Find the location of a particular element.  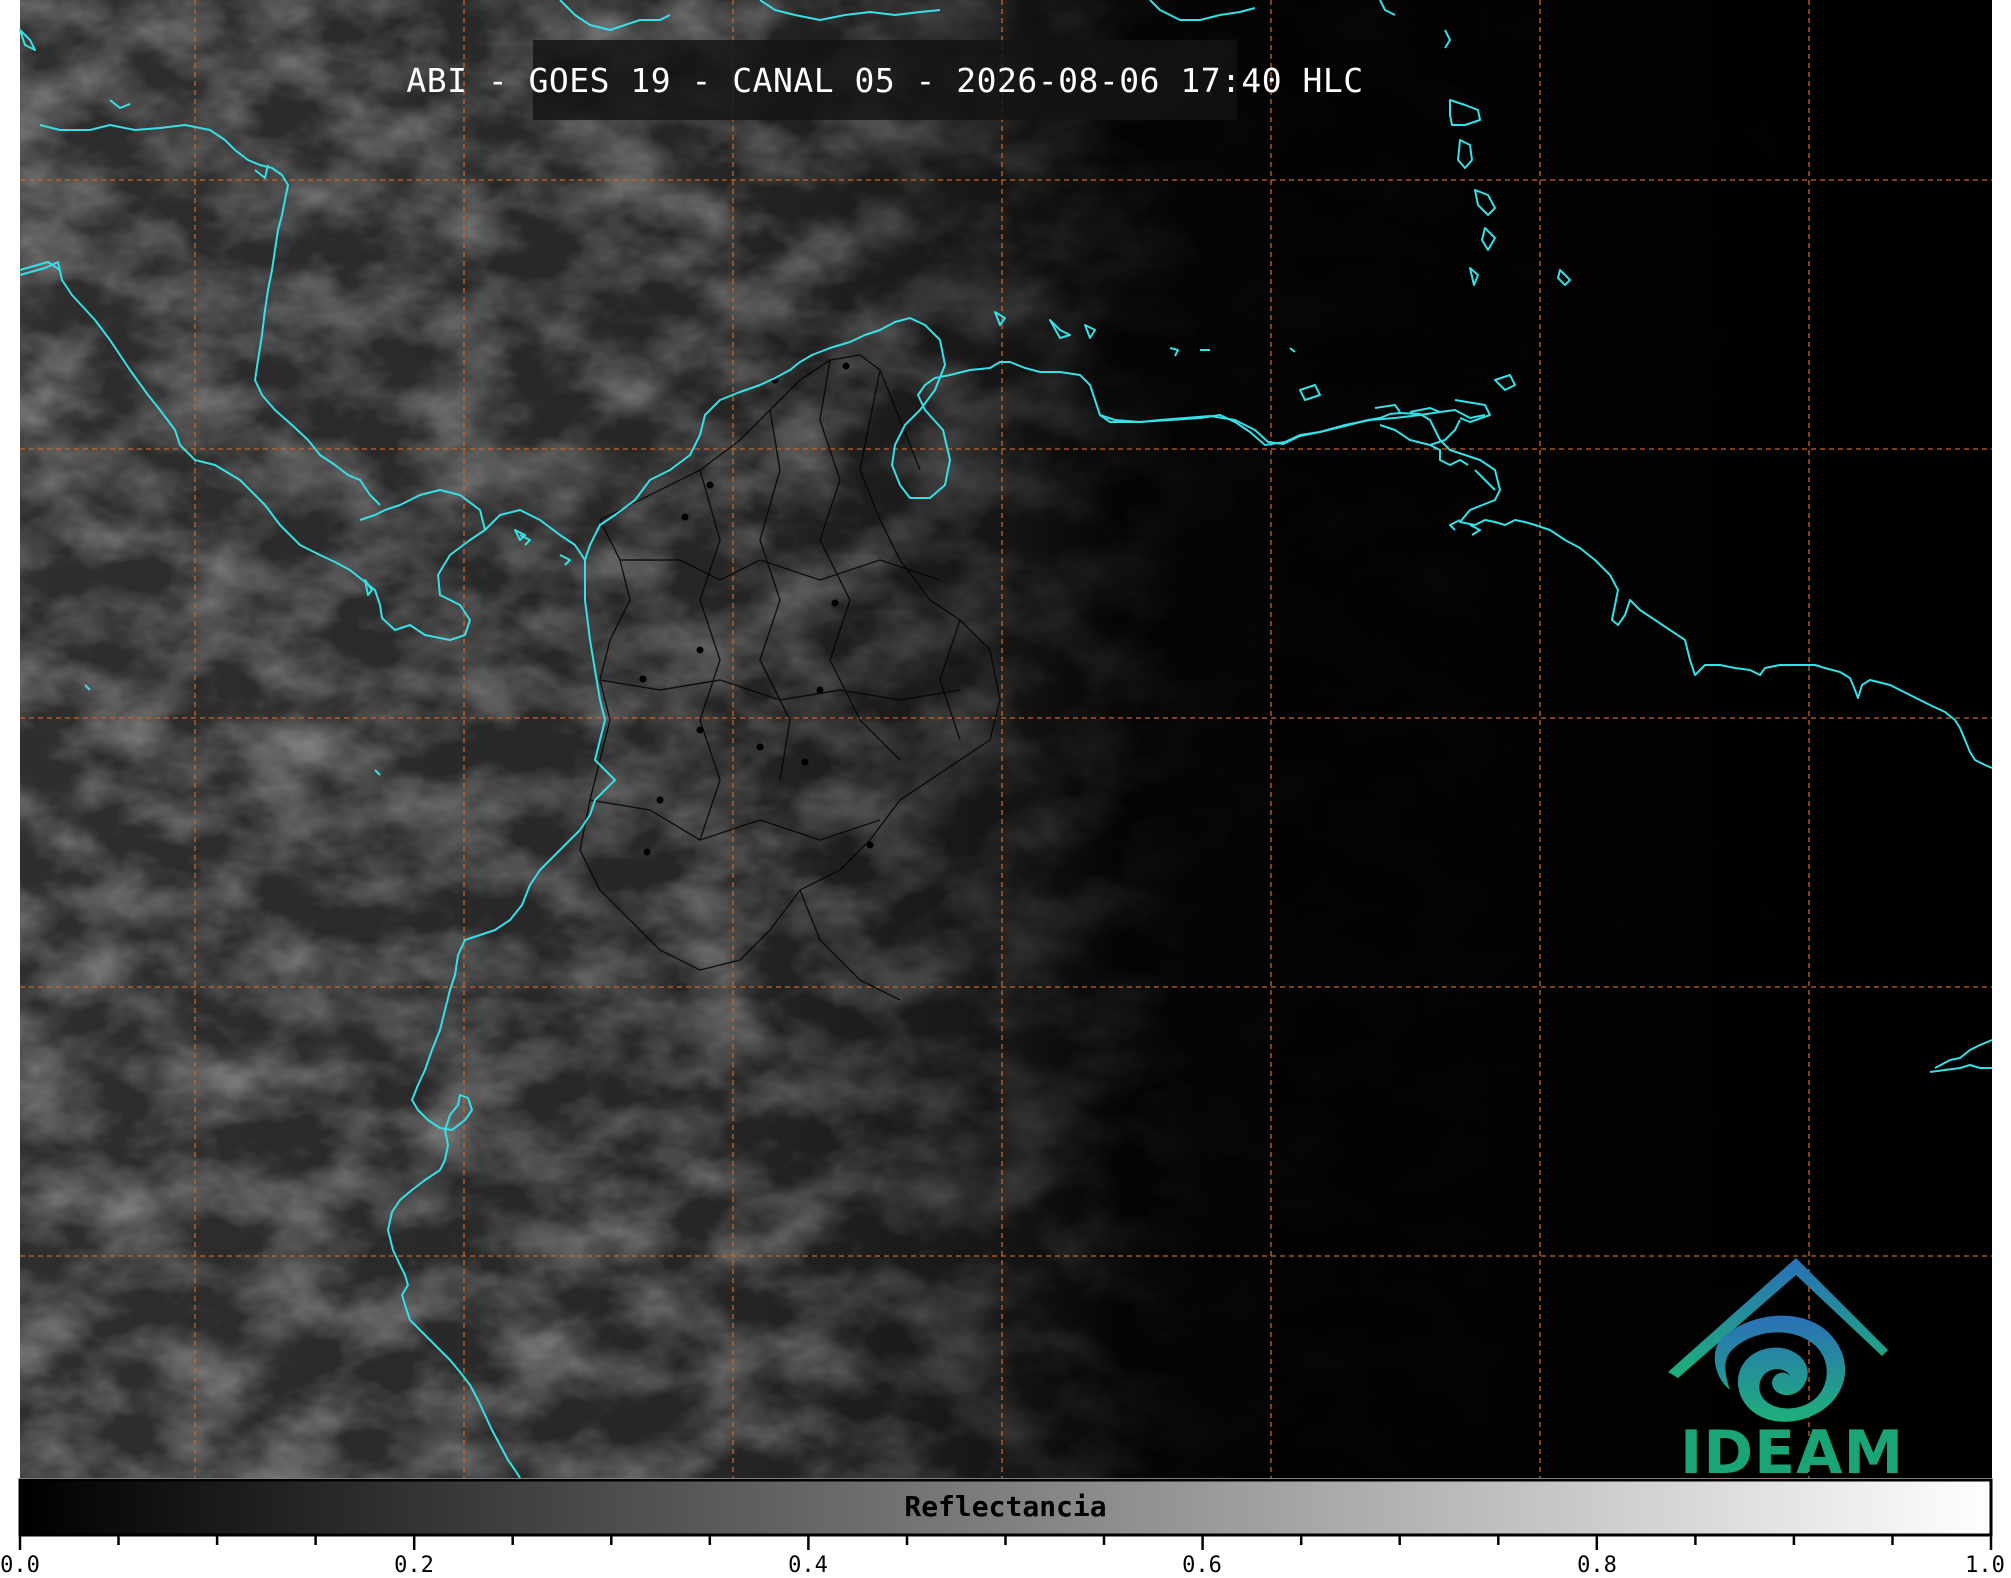

colorbar-tick-label: 0.4 is located at coordinates (808, 1565).